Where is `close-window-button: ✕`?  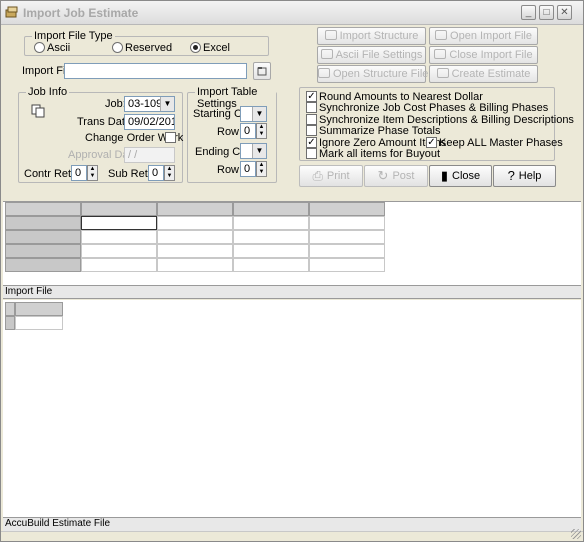
close-window-button: ✕ is located at coordinates (564, 12).